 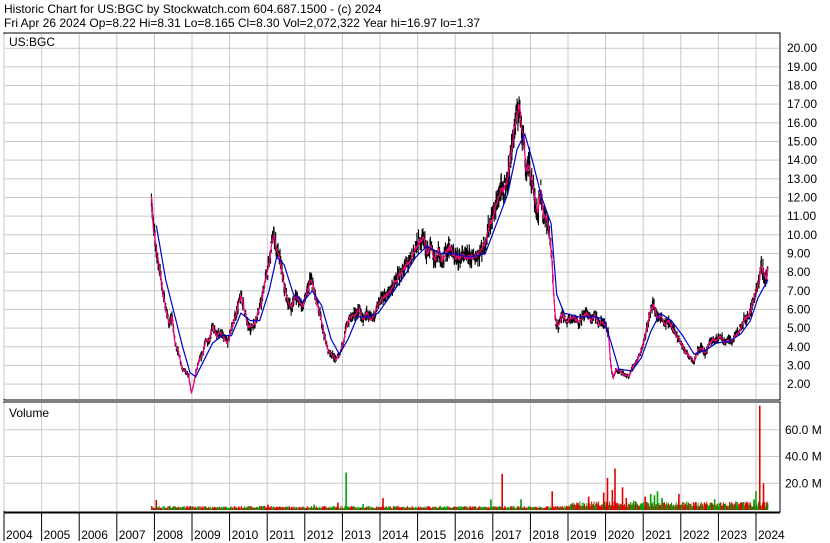 I want to click on price-tick-label: 8.00, so click(x=799, y=272).